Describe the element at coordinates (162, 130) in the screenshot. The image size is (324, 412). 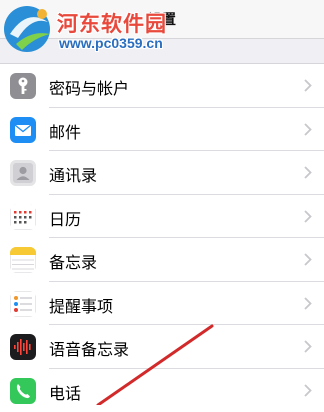
I see `settings-row-mail: 邮件` at that location.